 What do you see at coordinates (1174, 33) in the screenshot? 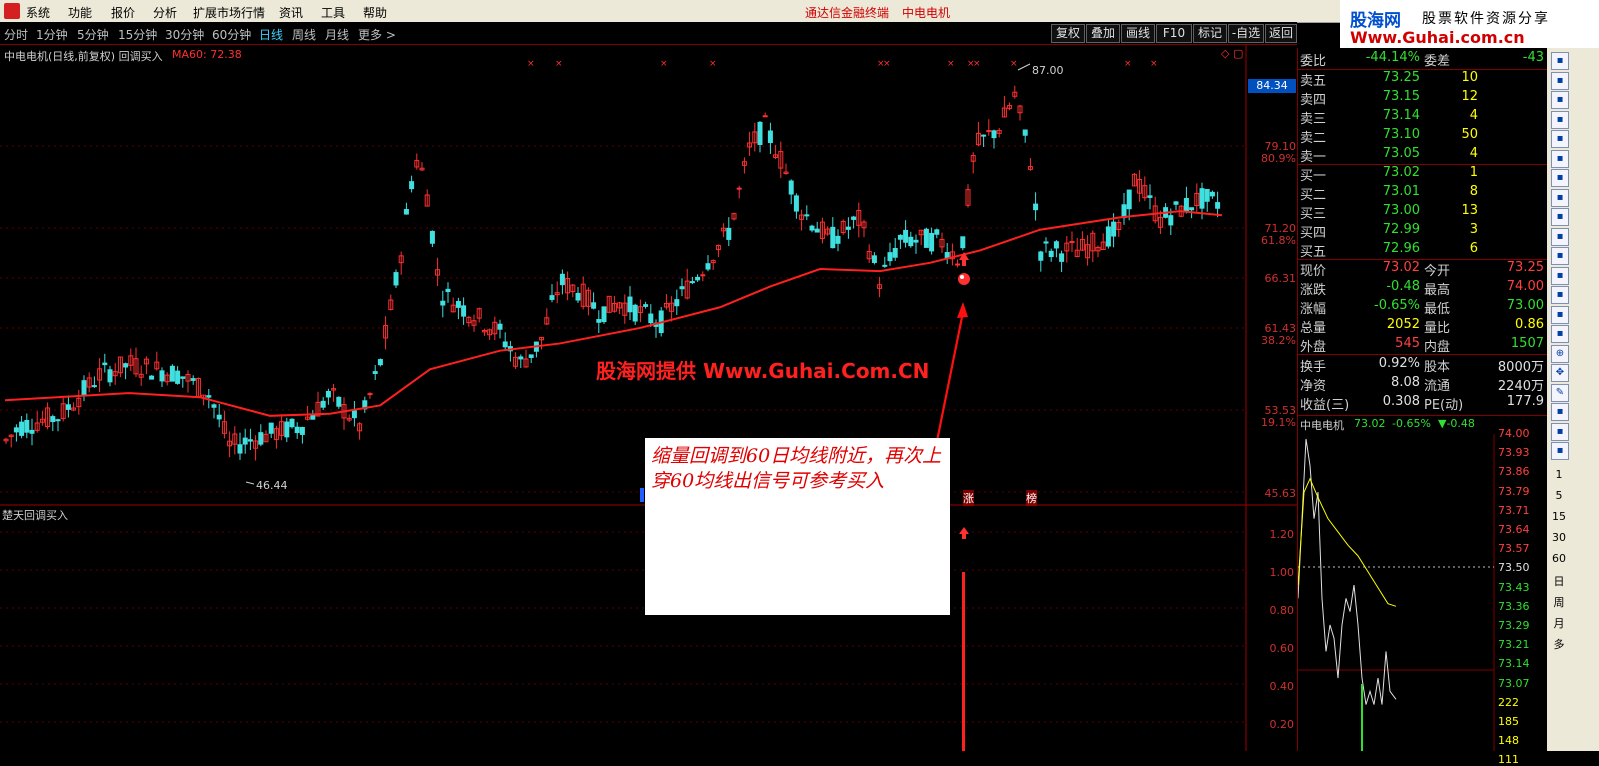
I see `f10-button: F10` at bounding box center [1174, 33].